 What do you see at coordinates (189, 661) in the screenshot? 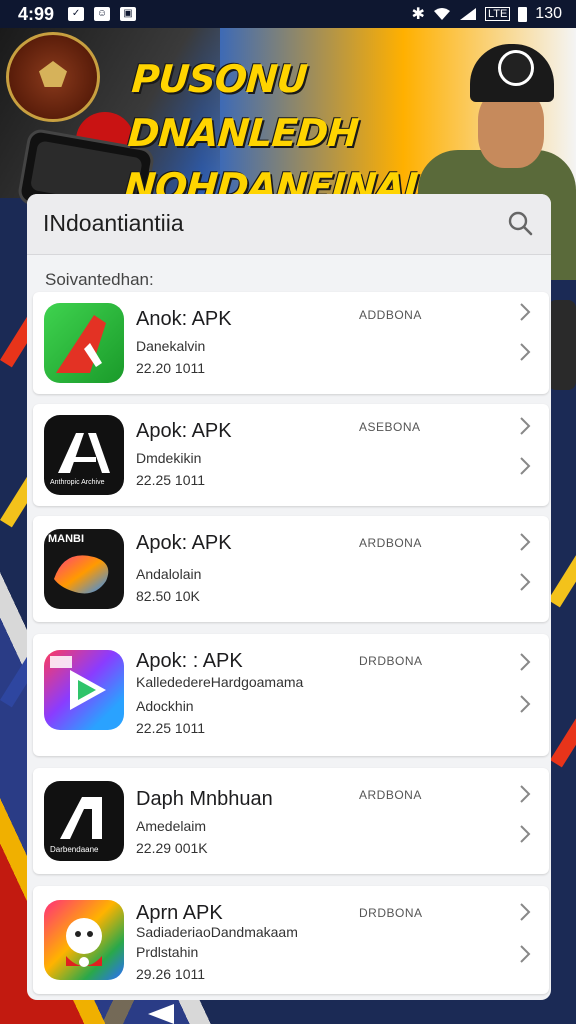
I see `item-title: Apok: : APK` at bounding box center [189, 661].